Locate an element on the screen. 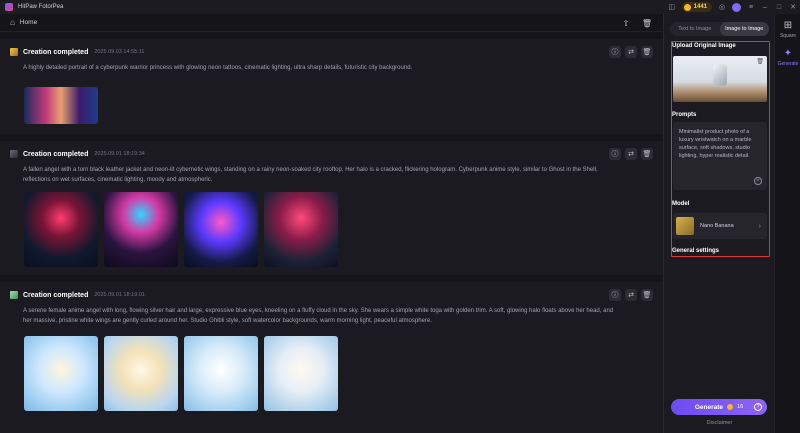 The height and width of the screenshot is (433, 800). general-settings-label: General settings is located at coordinates (695, 251).